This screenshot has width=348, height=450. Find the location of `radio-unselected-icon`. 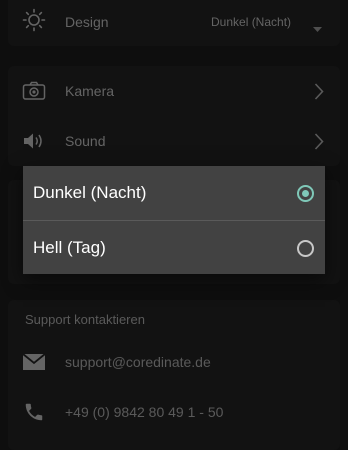

radio-unselected-icon is located at coordinates (305, 248).